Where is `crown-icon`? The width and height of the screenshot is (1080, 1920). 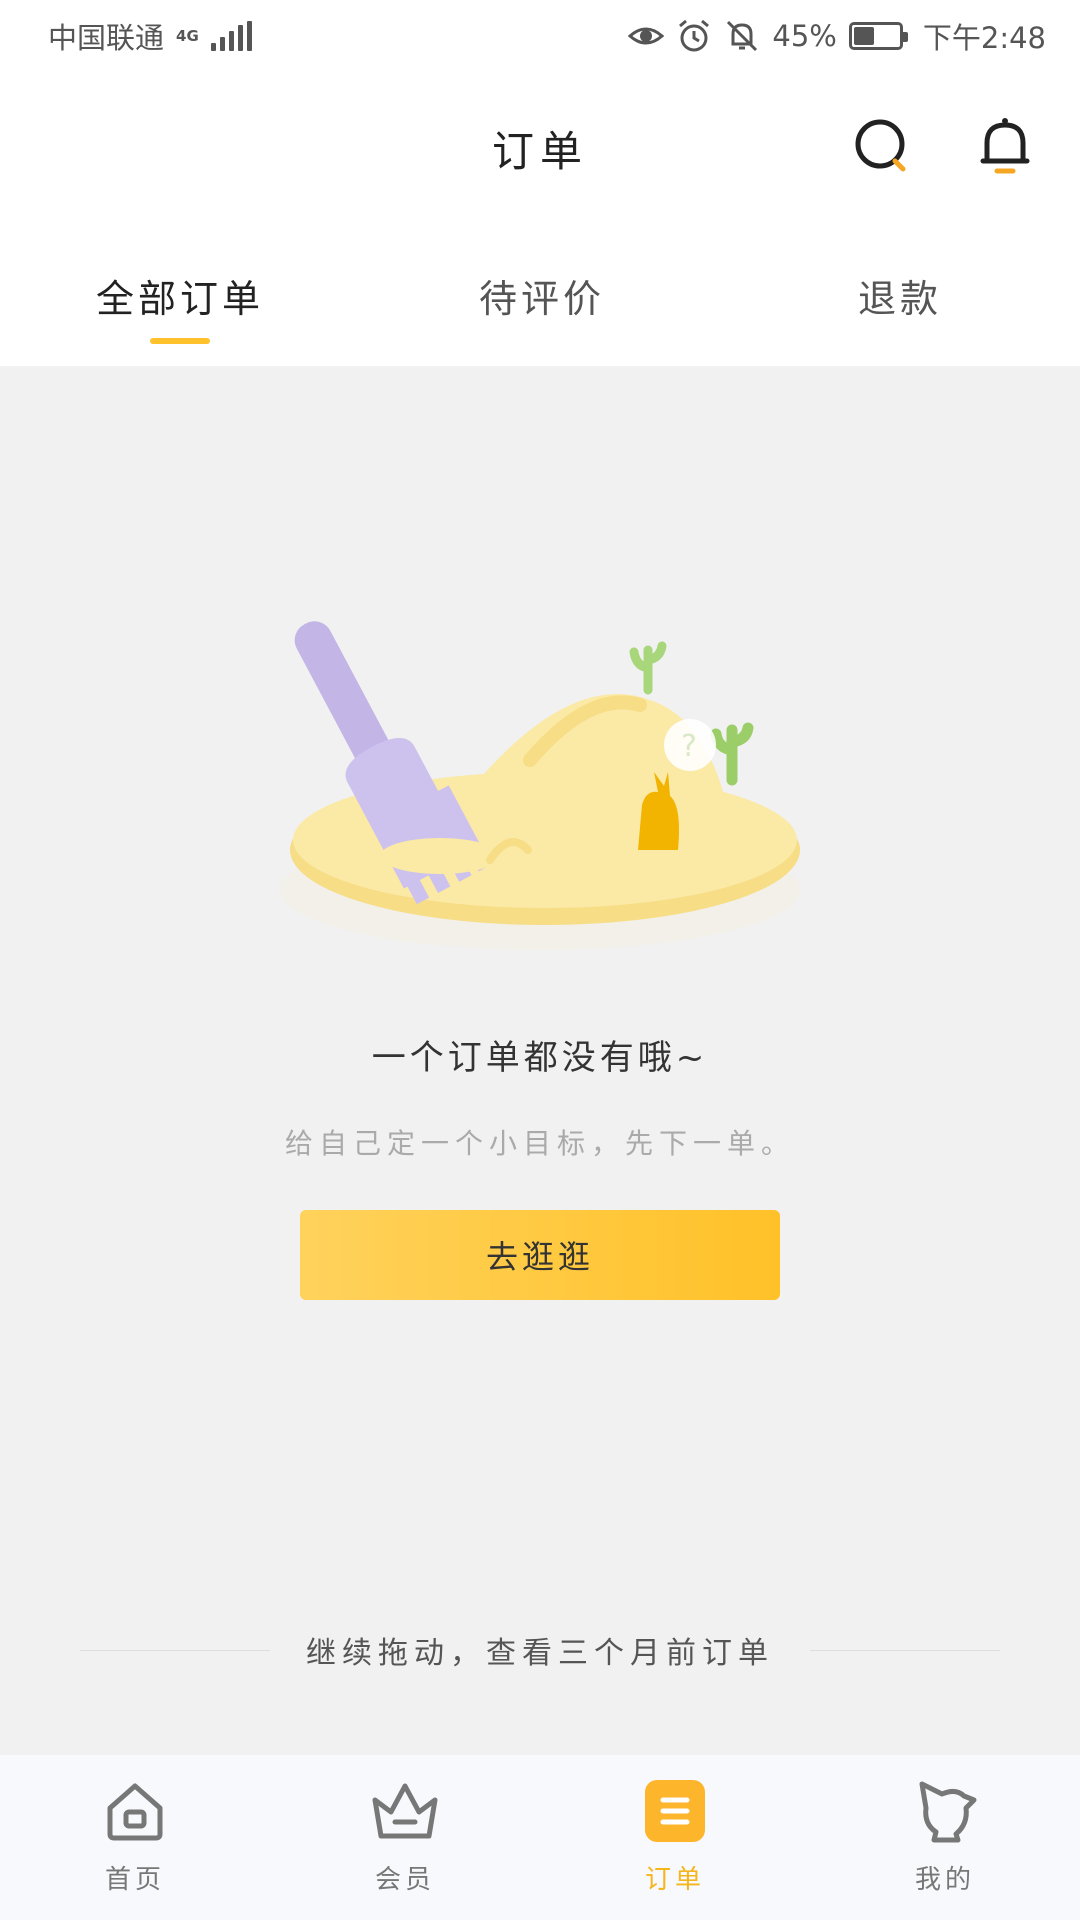 crown-icon is located at coordinates (405, 1811).